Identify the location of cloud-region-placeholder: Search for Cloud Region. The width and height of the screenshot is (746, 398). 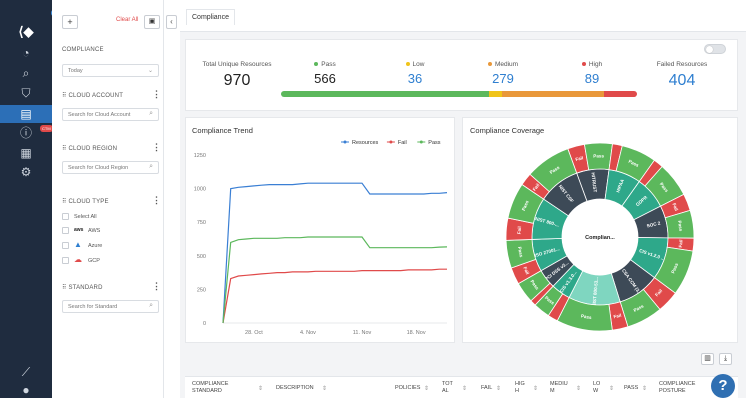
(98, 168).